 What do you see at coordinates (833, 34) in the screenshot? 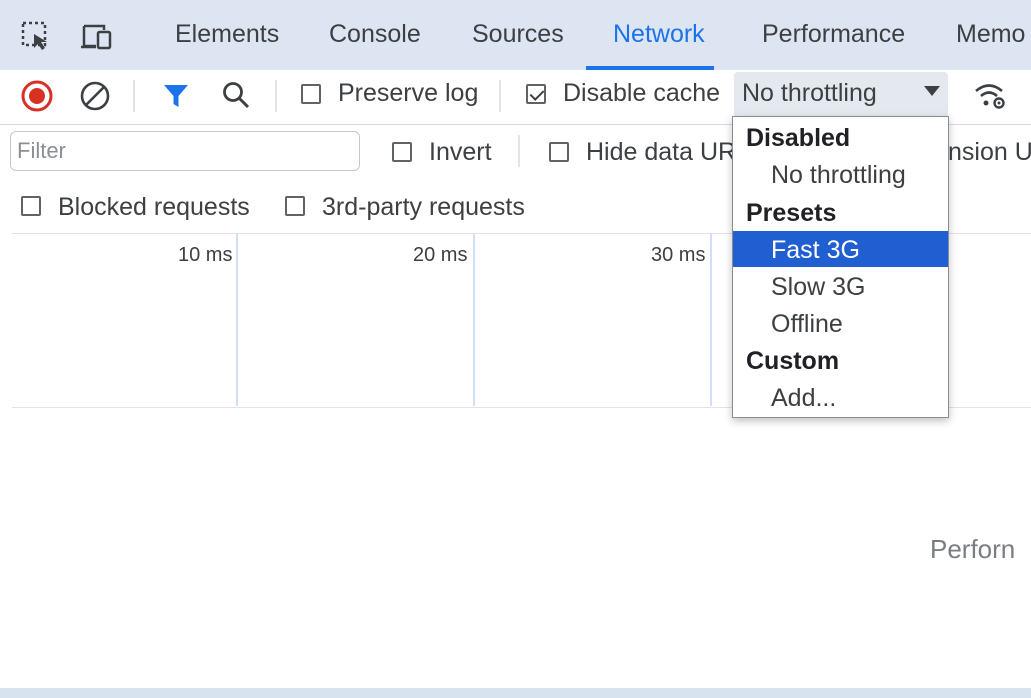
I see `tab-performance: Performance` at bounding box center [833, 34].